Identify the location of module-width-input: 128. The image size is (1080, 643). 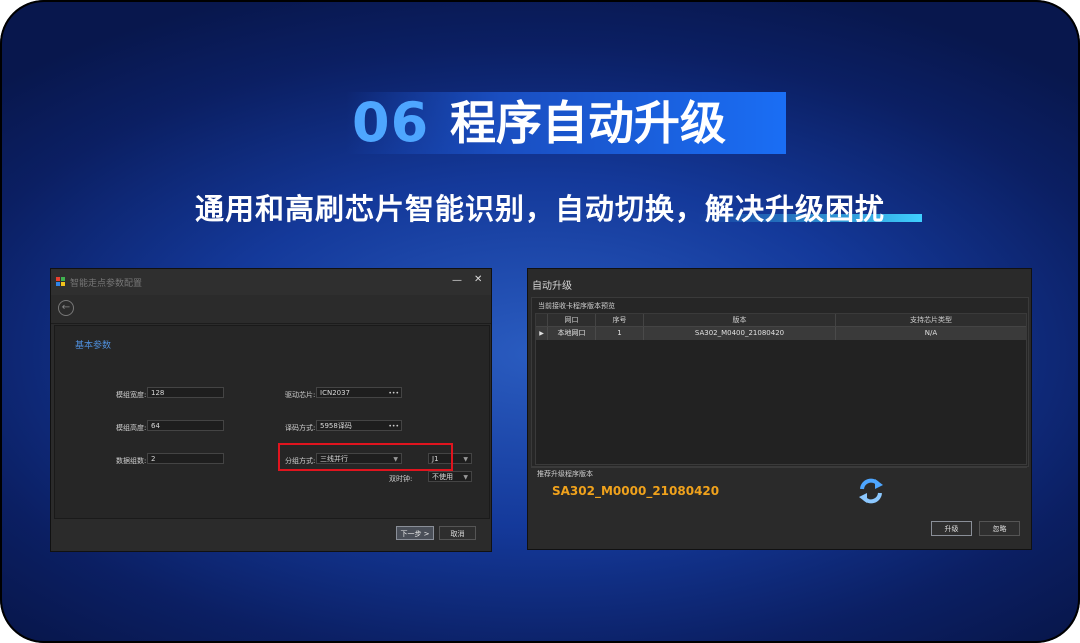
(185, 392).